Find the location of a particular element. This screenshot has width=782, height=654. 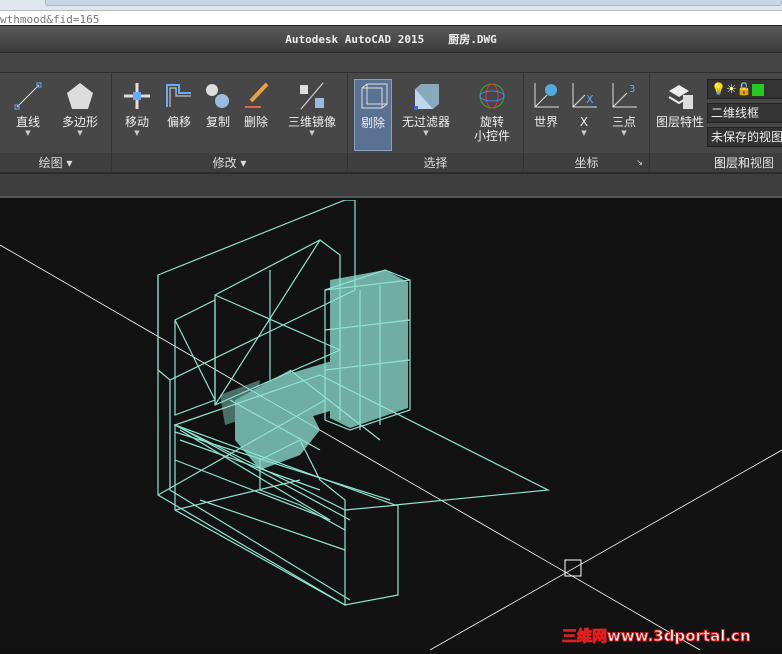

watermark: 三维网www.3dportal.cn is located at coordinates (657, 636).